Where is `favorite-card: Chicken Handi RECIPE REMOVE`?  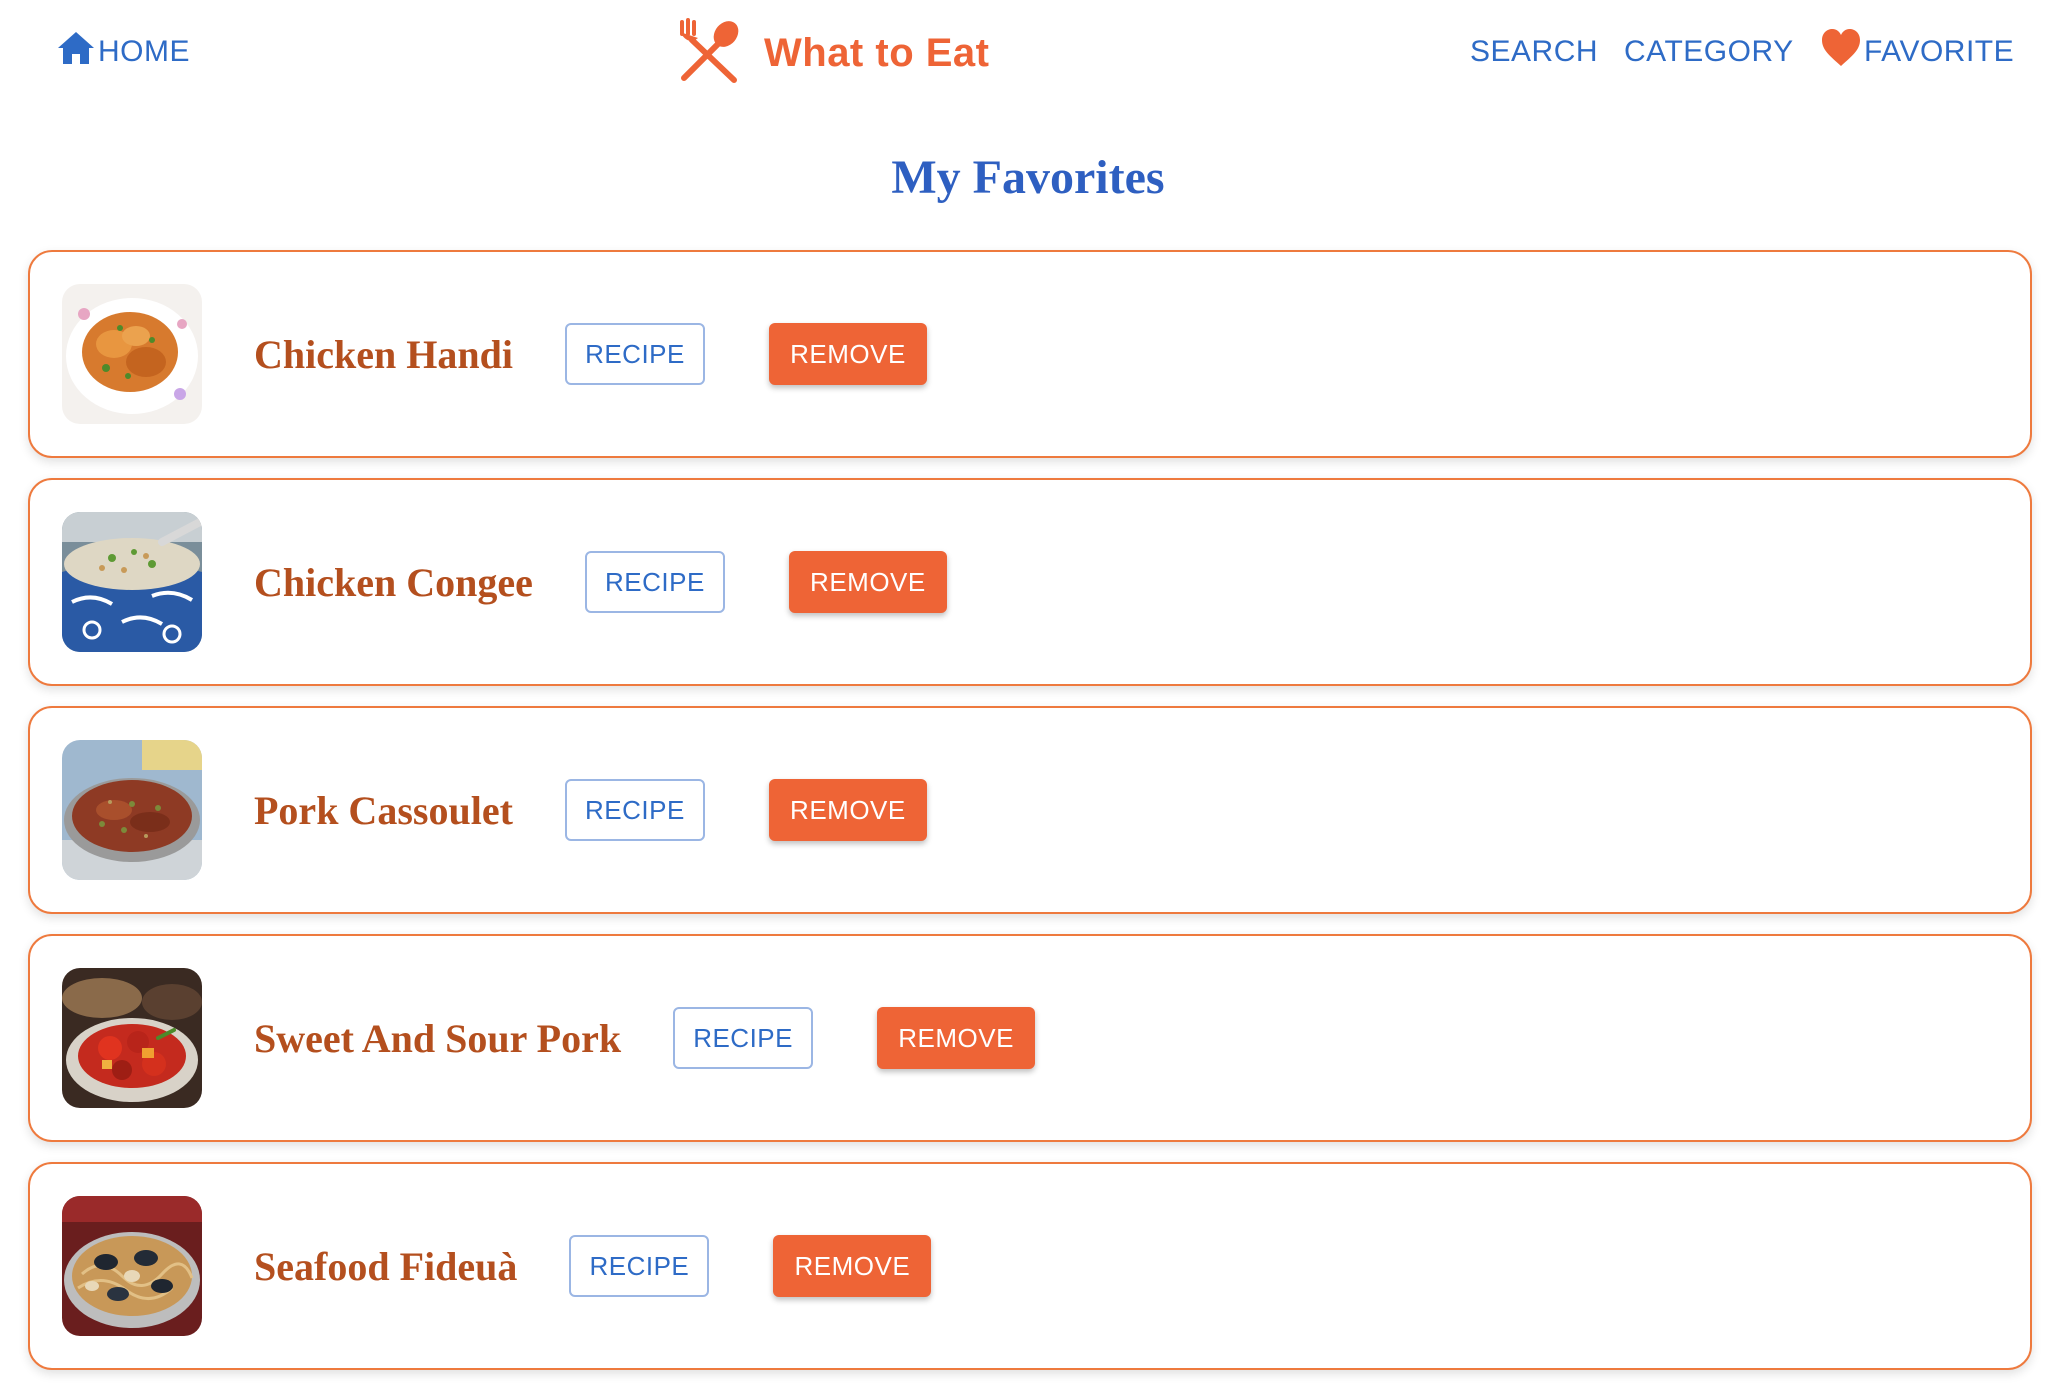 favorite-card: Chicken Handi RECIPE REMOVE is located at coordinates (1030, 354).